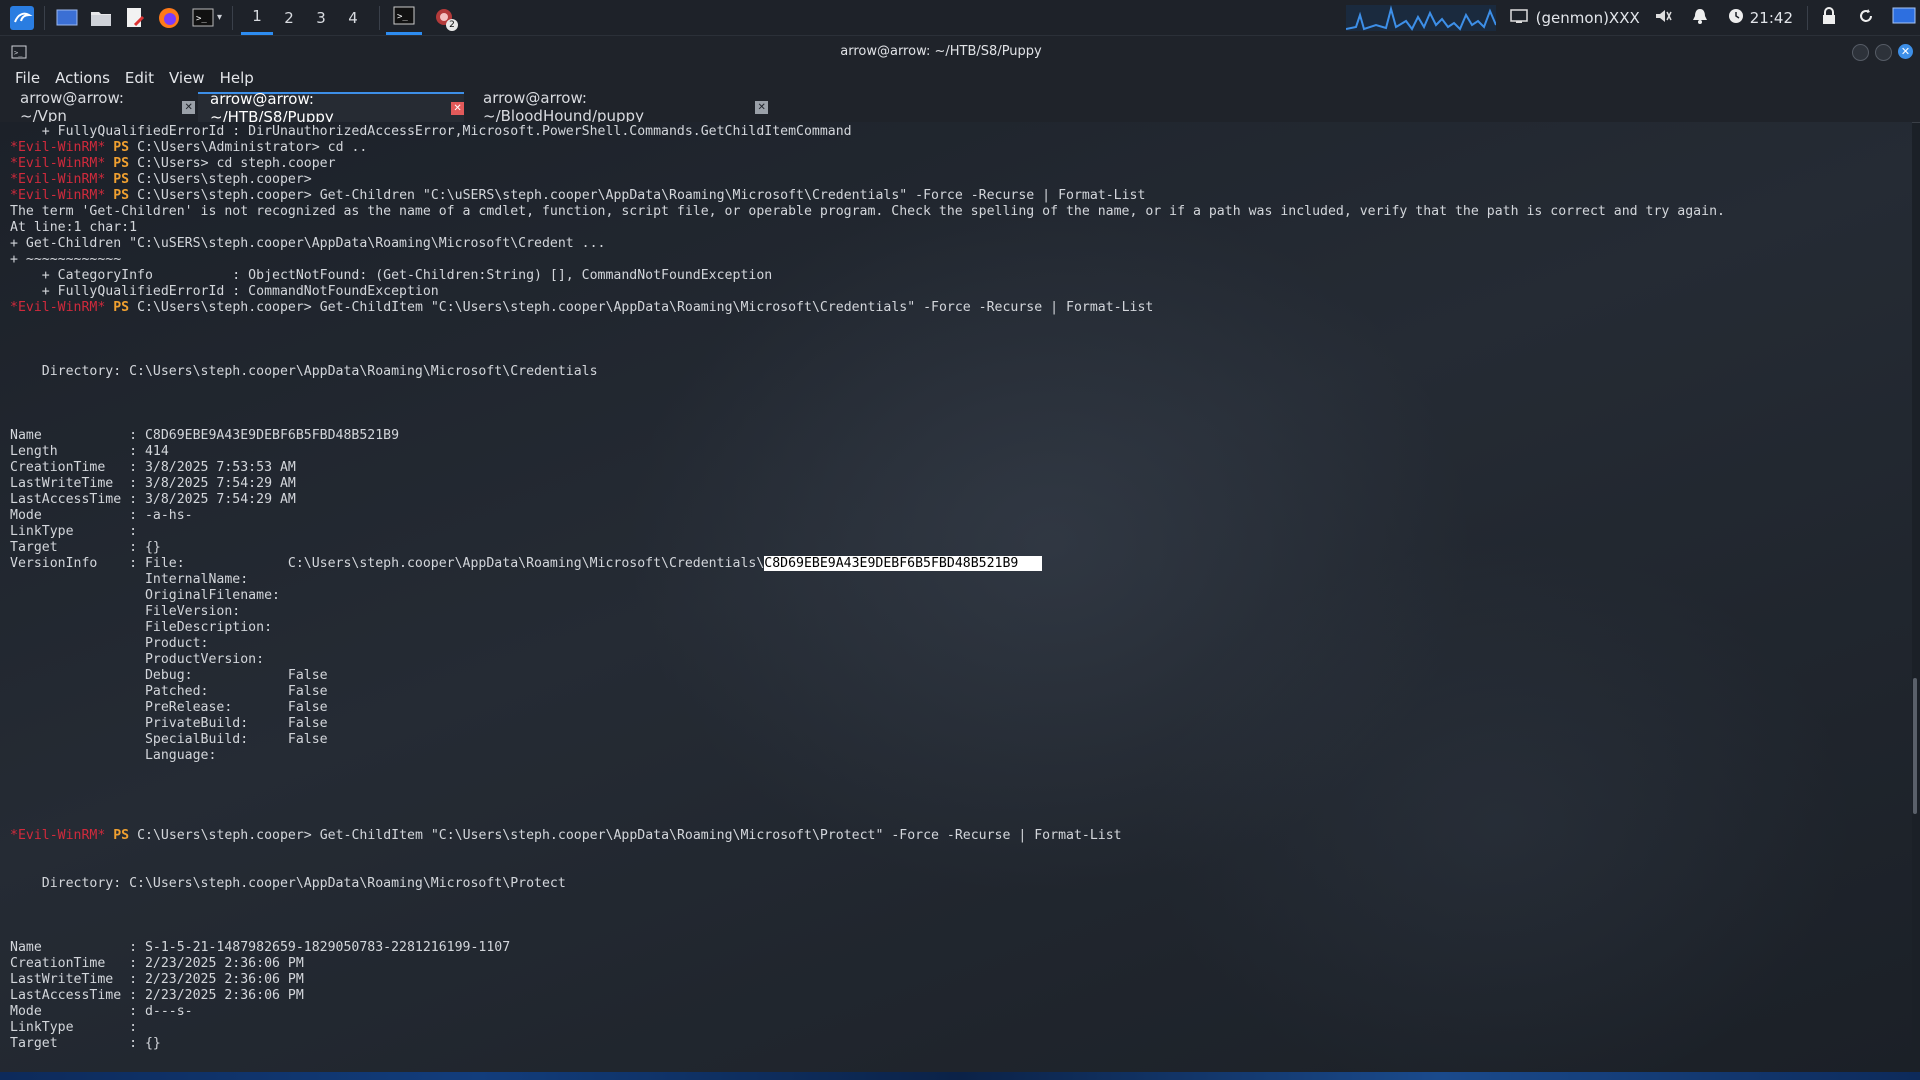  Describe the element at coordinates (321, 17) in the screenshot. I see `workspace-3: 3` at that location.